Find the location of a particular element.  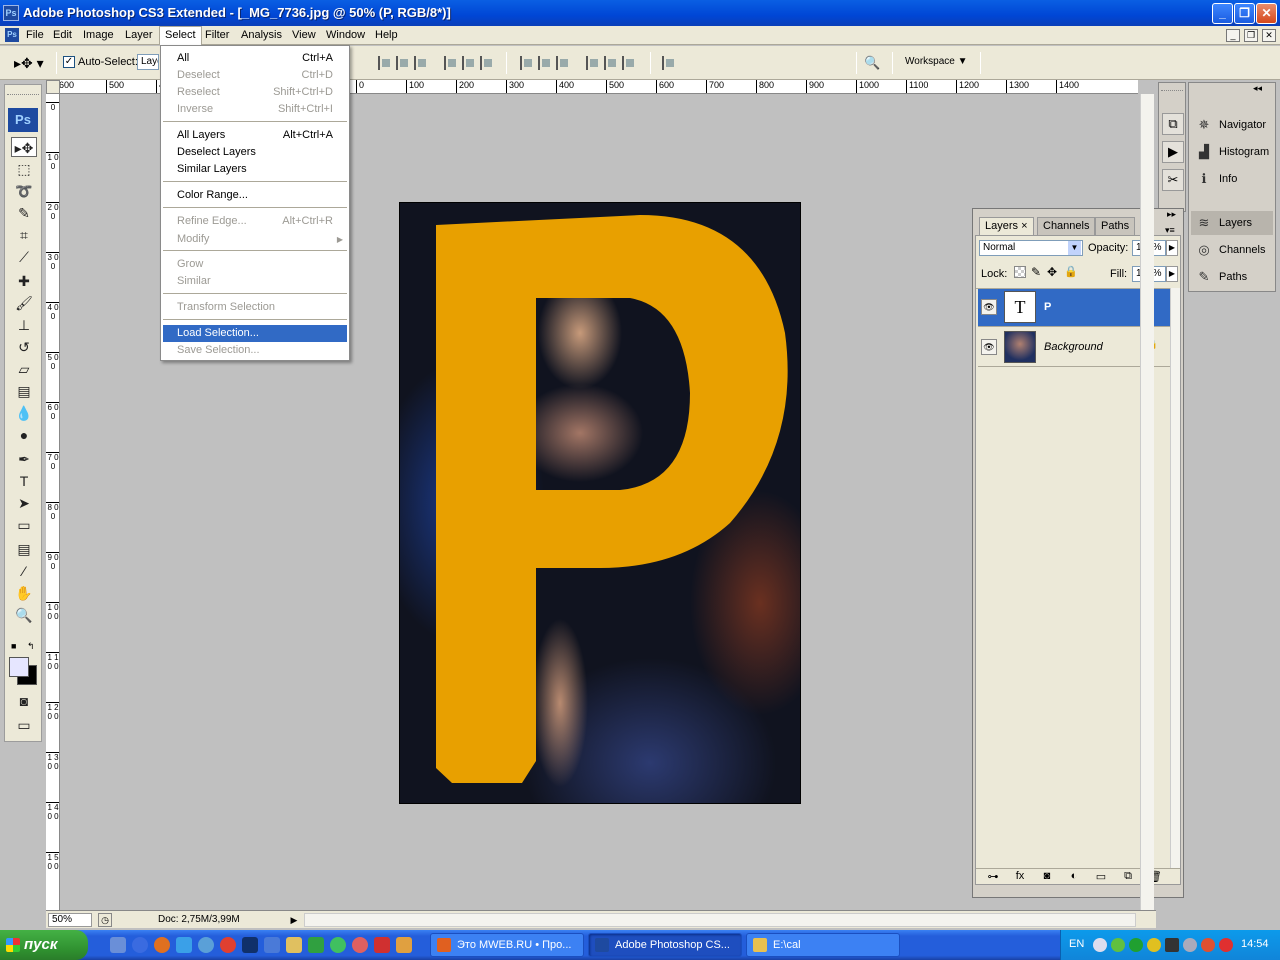

zoom-tool-icon: 🔍 is located at coordinates (24, 615).